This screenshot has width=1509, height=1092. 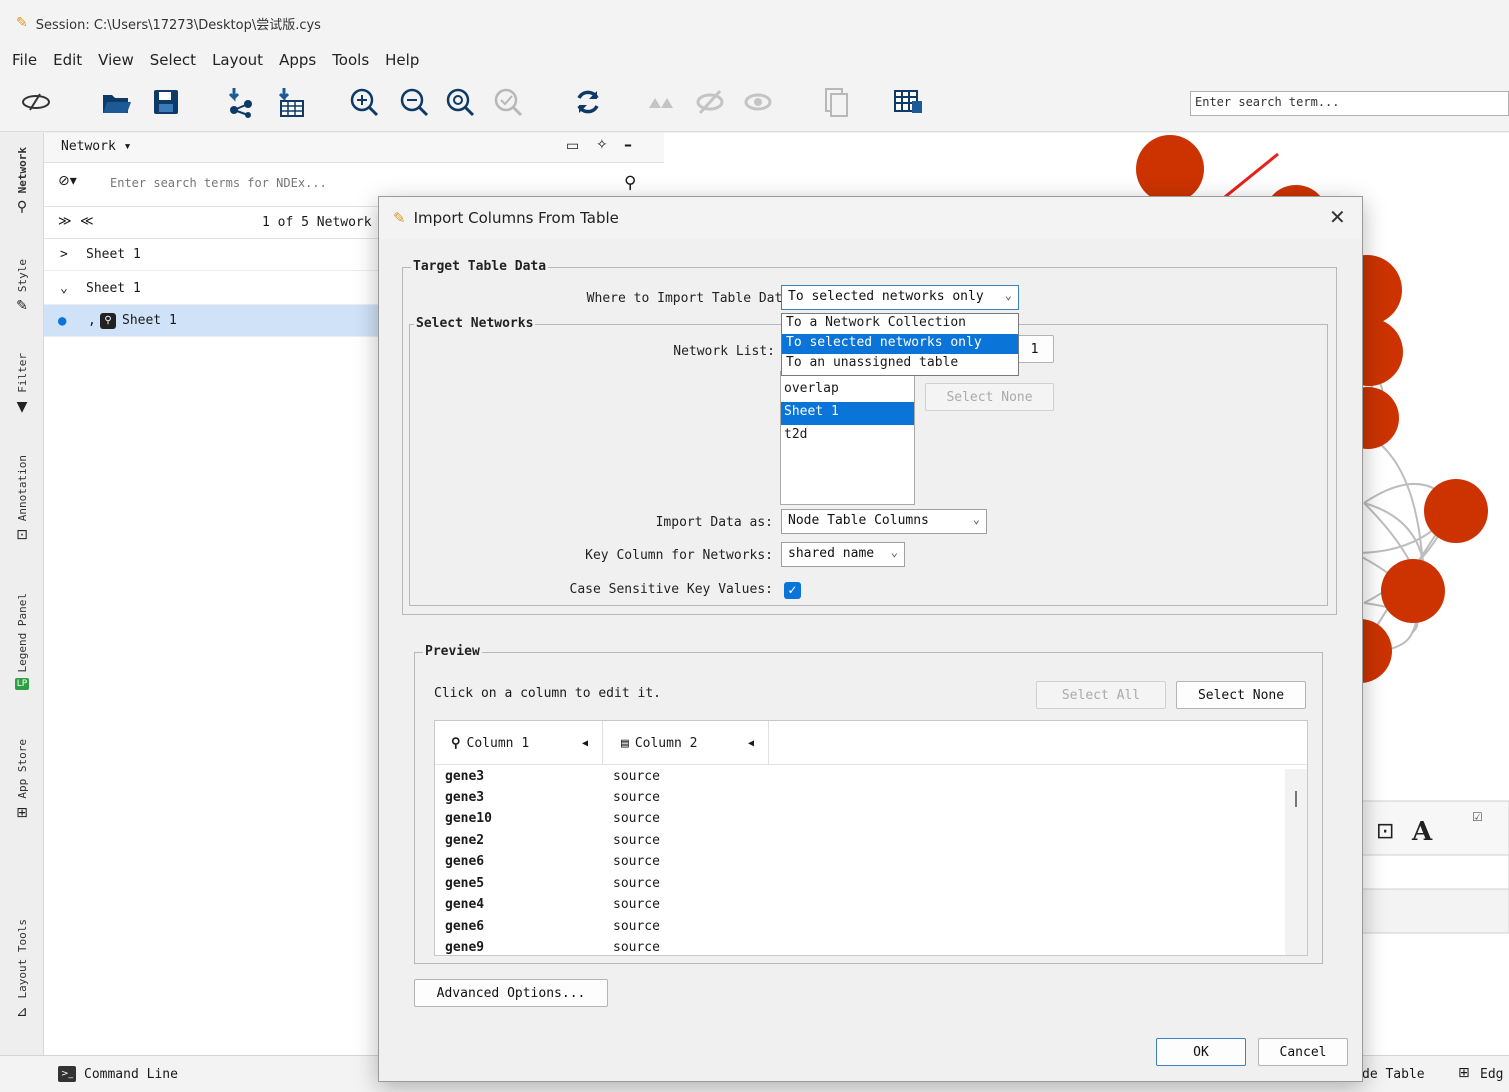 I want to click on case-sensitive-checkbox: ✓, so click(x=792, y=590).